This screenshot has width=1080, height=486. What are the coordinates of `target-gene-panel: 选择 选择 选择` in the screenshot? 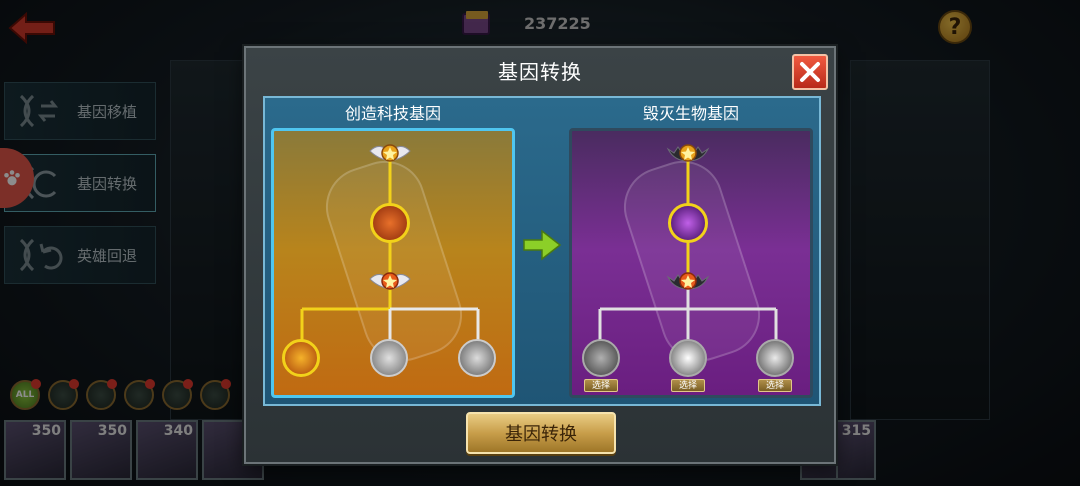 It's located at (691, 263).